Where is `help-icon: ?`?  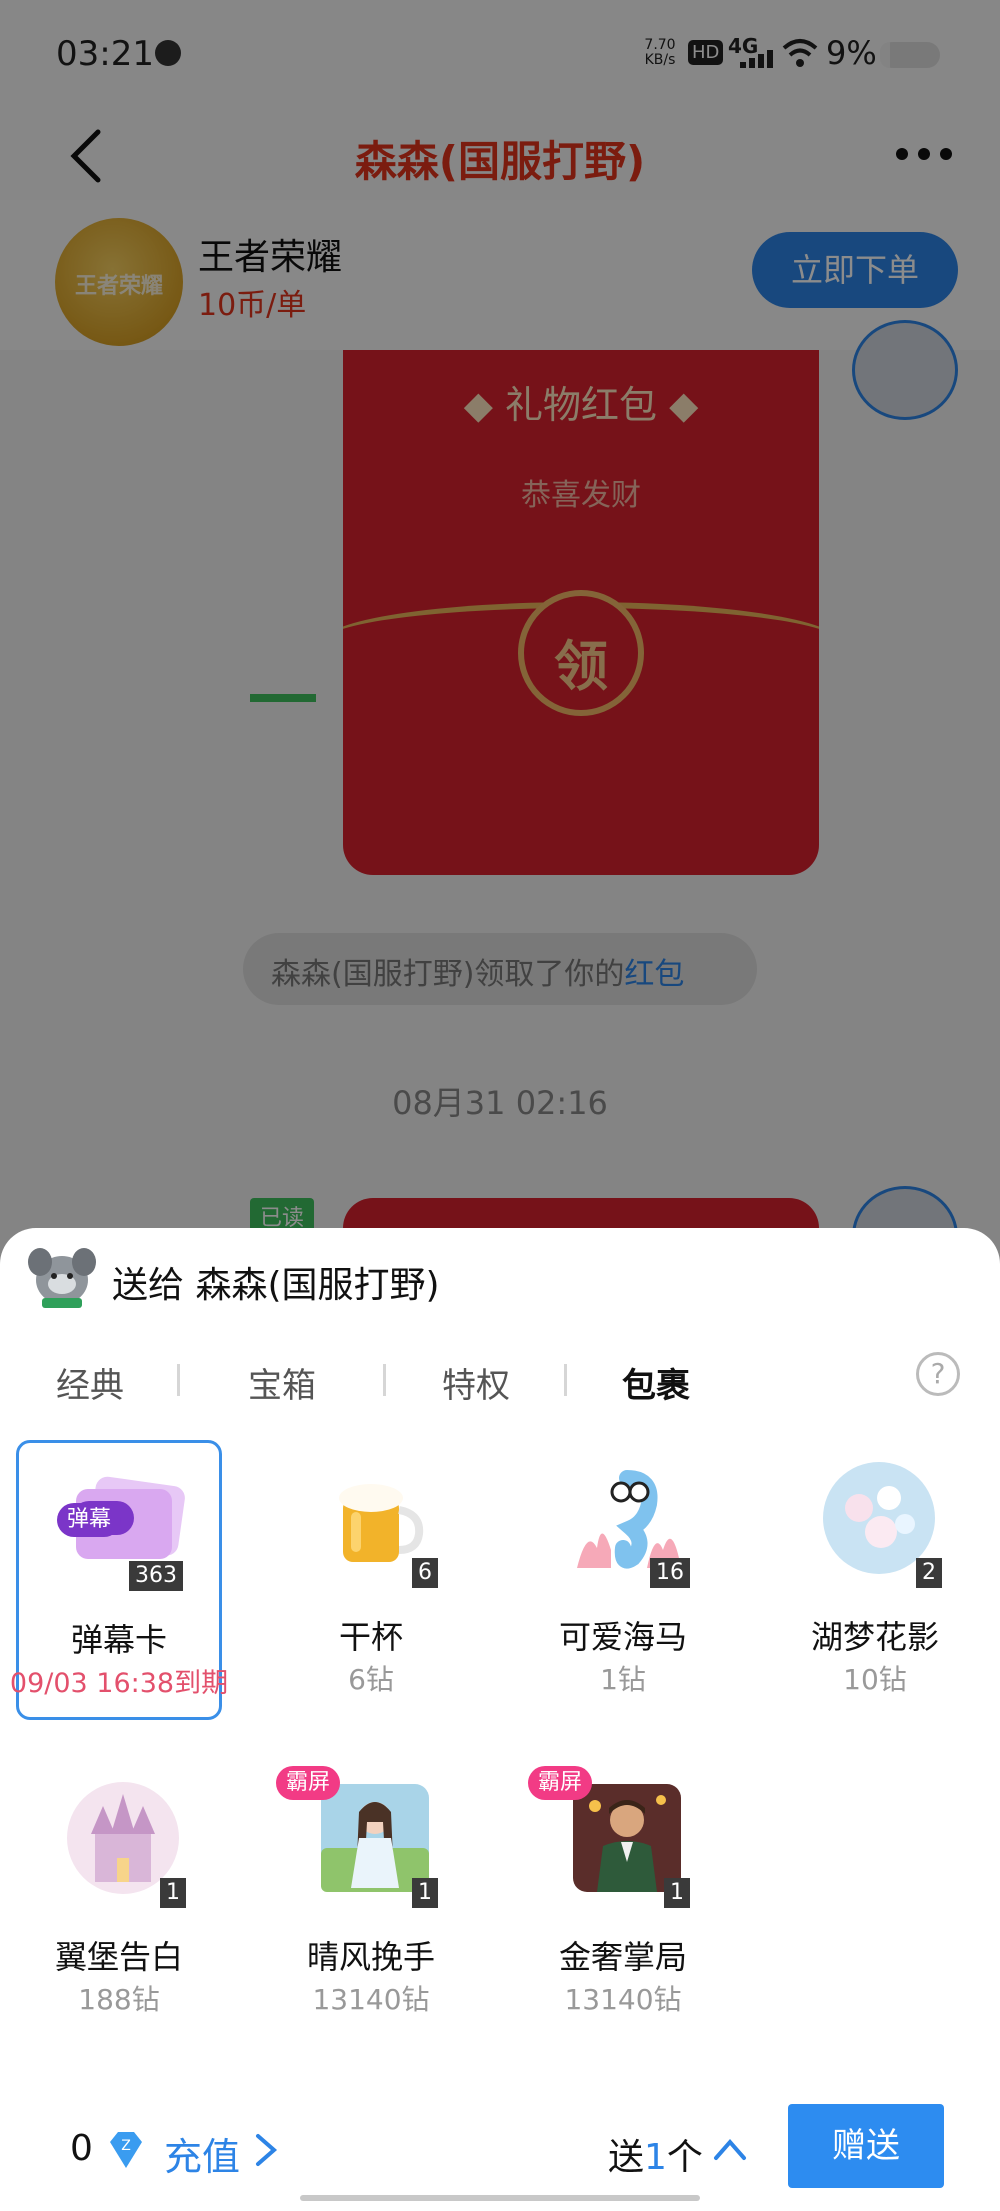
help-icon: ? is located at coordinates (938, 1374).